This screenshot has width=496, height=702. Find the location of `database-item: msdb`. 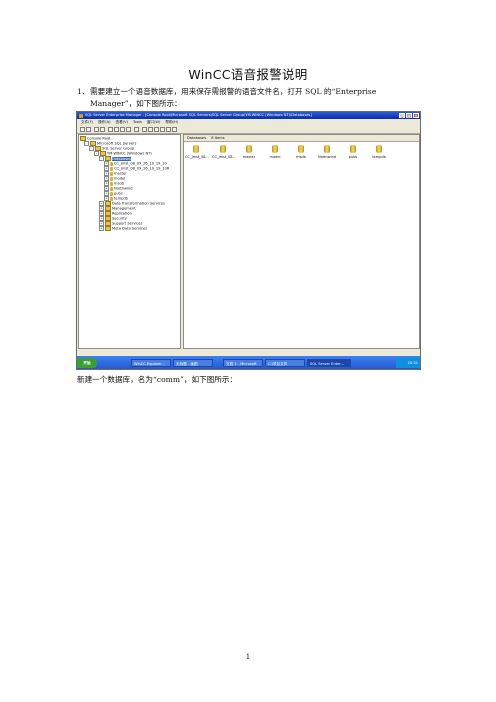

database-item: msdb is located at coordinates (301, 152).